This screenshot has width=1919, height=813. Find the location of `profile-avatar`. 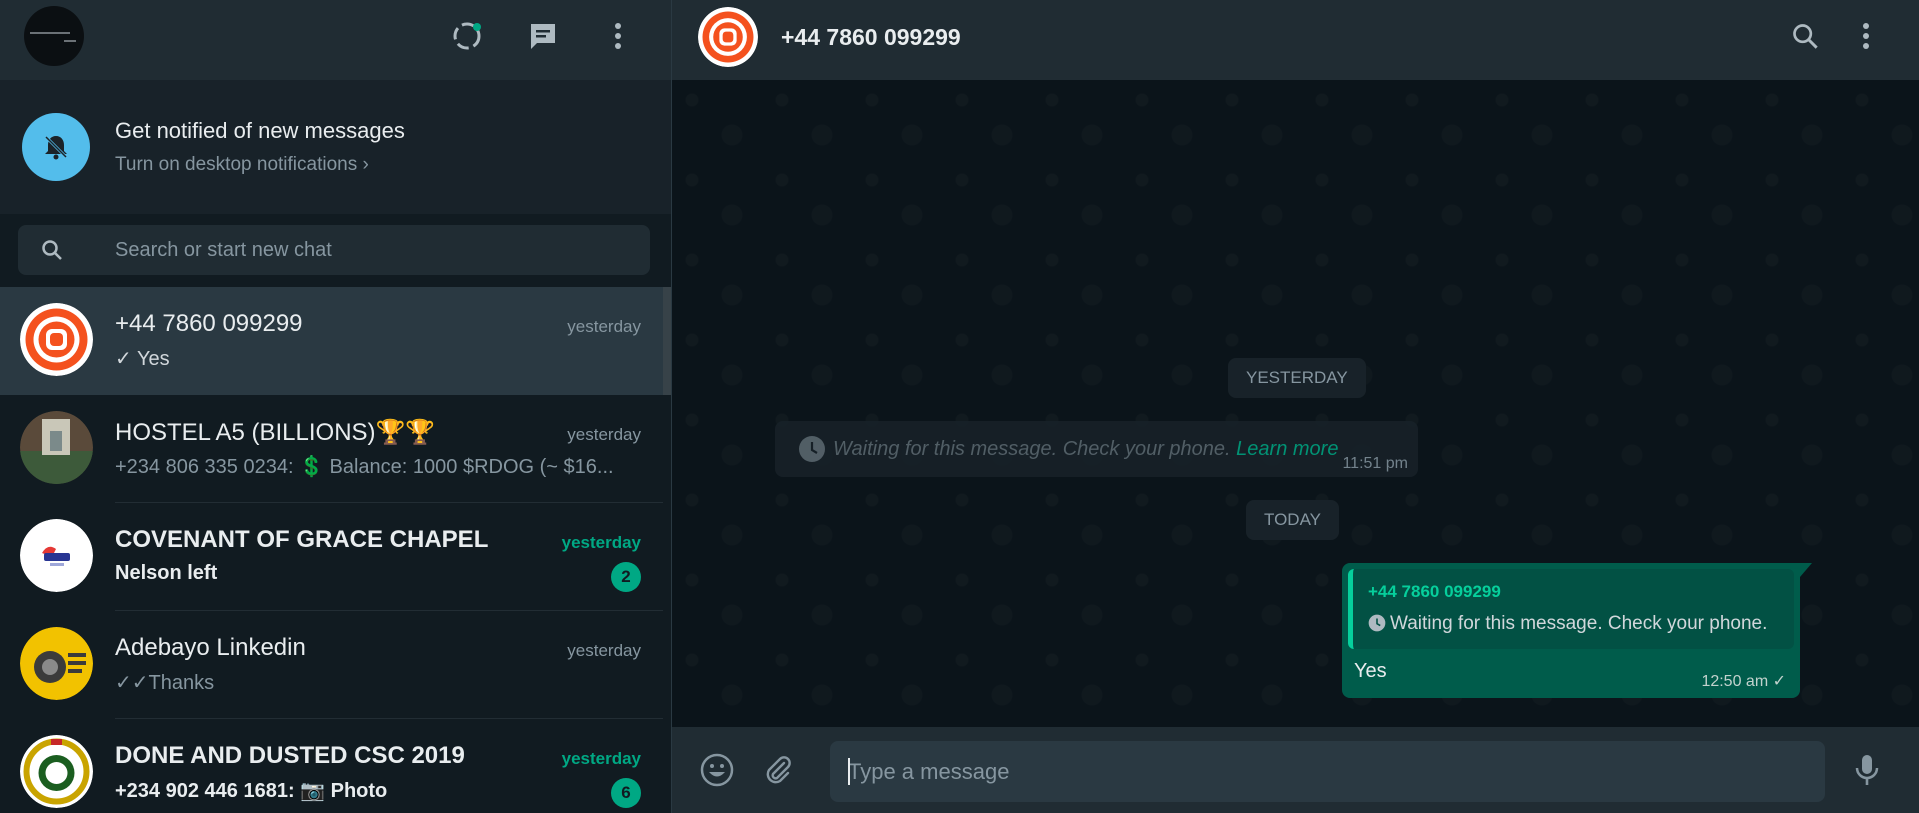

profile-avatar is located at coordinates (54, 36).